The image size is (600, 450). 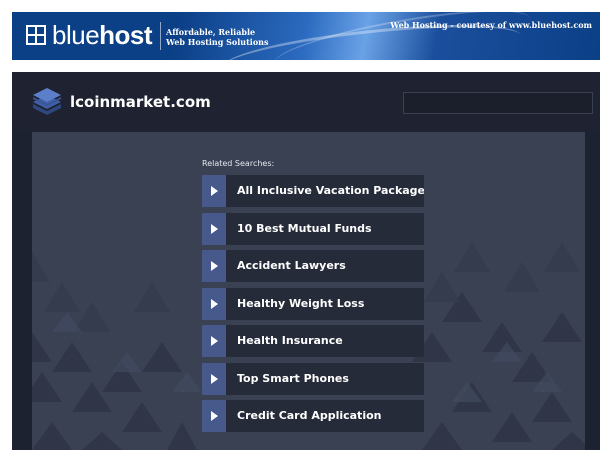 I want to click on related-link: Healthy Weight Loss, so click(x=313, y=303).